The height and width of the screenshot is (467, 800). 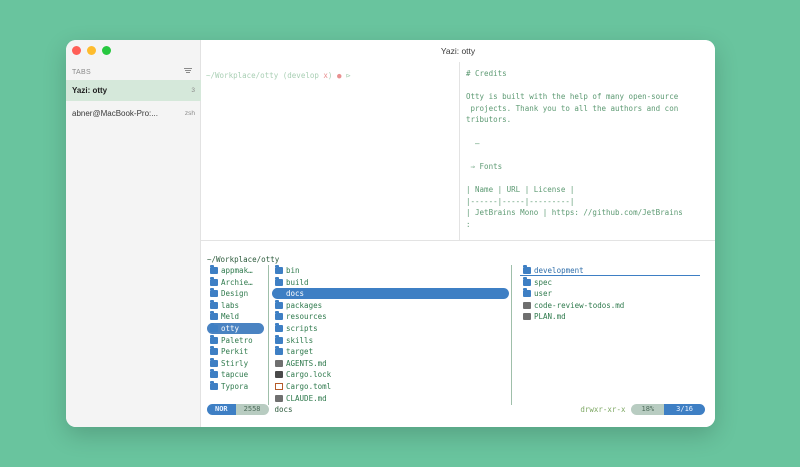 What do you see at coordinates (489, 120) in the screenshot?
I see `preview-line: tributors.` at bounding box center [489, 120].